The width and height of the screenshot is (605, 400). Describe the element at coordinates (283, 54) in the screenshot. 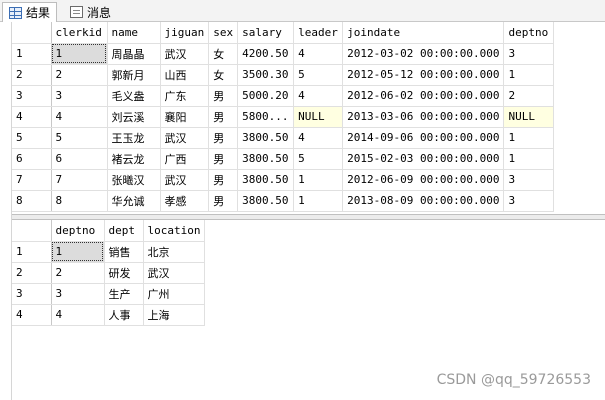

I see `table-row: 1 1 周晶晶 武汉女 4200.50 4 2012-03-02 00:00:00.000 3` at that location.